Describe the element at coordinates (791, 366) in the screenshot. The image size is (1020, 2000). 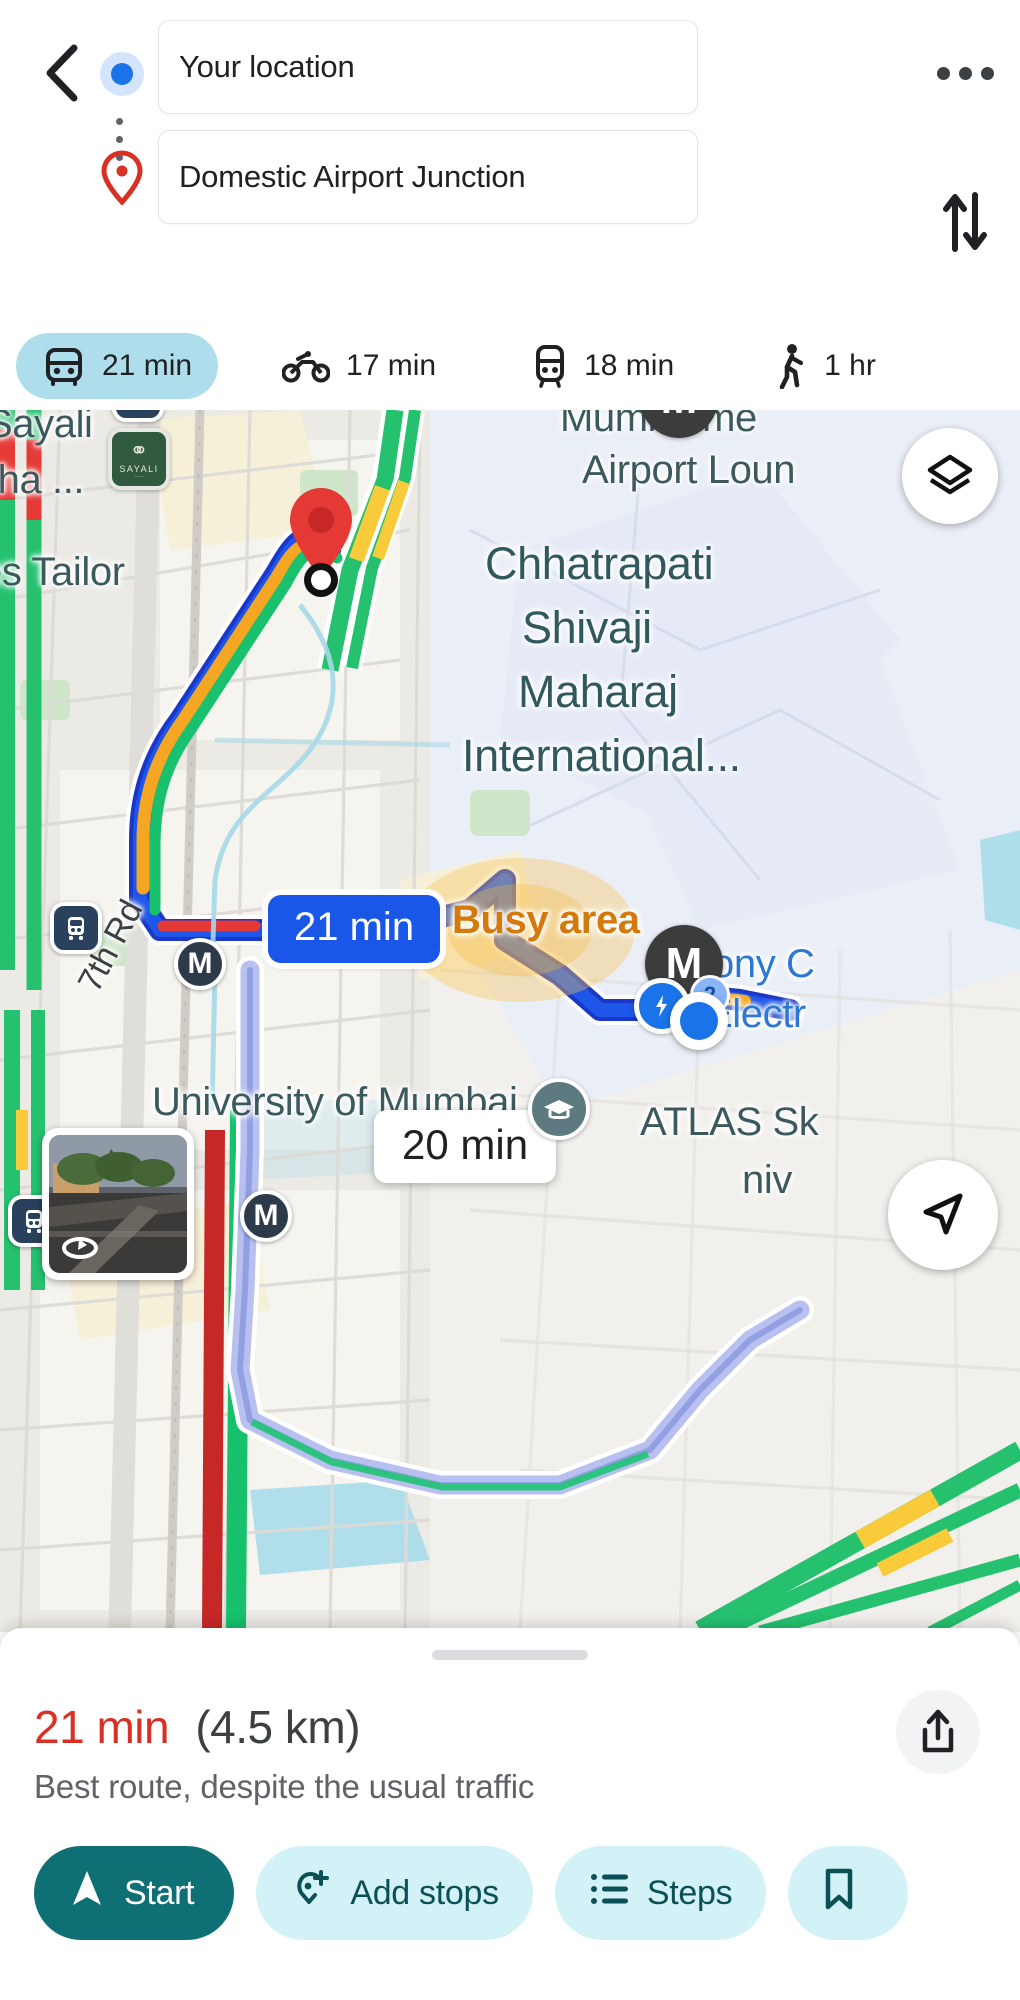
I see `walking-icon` at that location.